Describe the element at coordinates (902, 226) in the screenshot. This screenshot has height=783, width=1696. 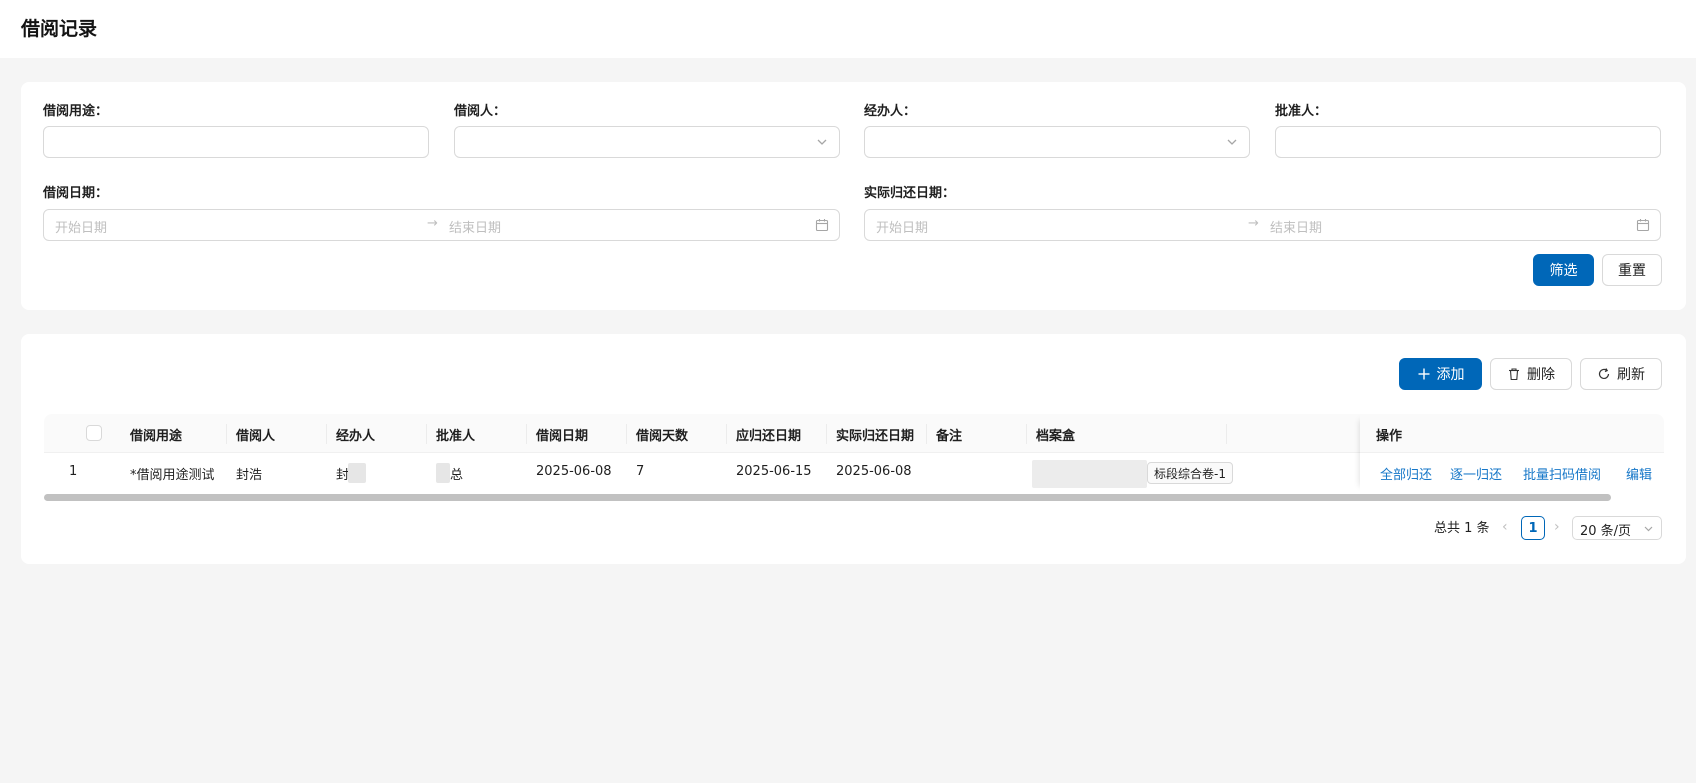
I see `return-start-date: 开始日期` at that location.